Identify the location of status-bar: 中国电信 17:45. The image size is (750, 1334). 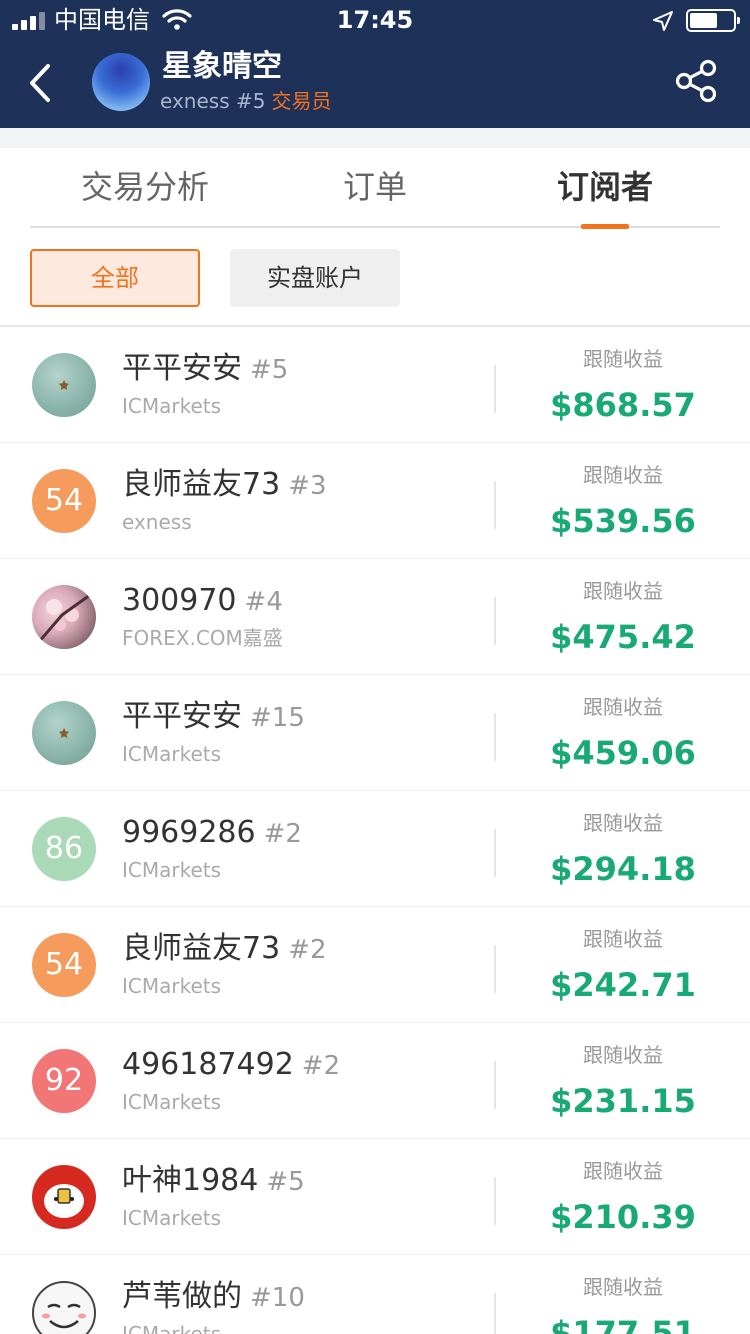
(375, 20).